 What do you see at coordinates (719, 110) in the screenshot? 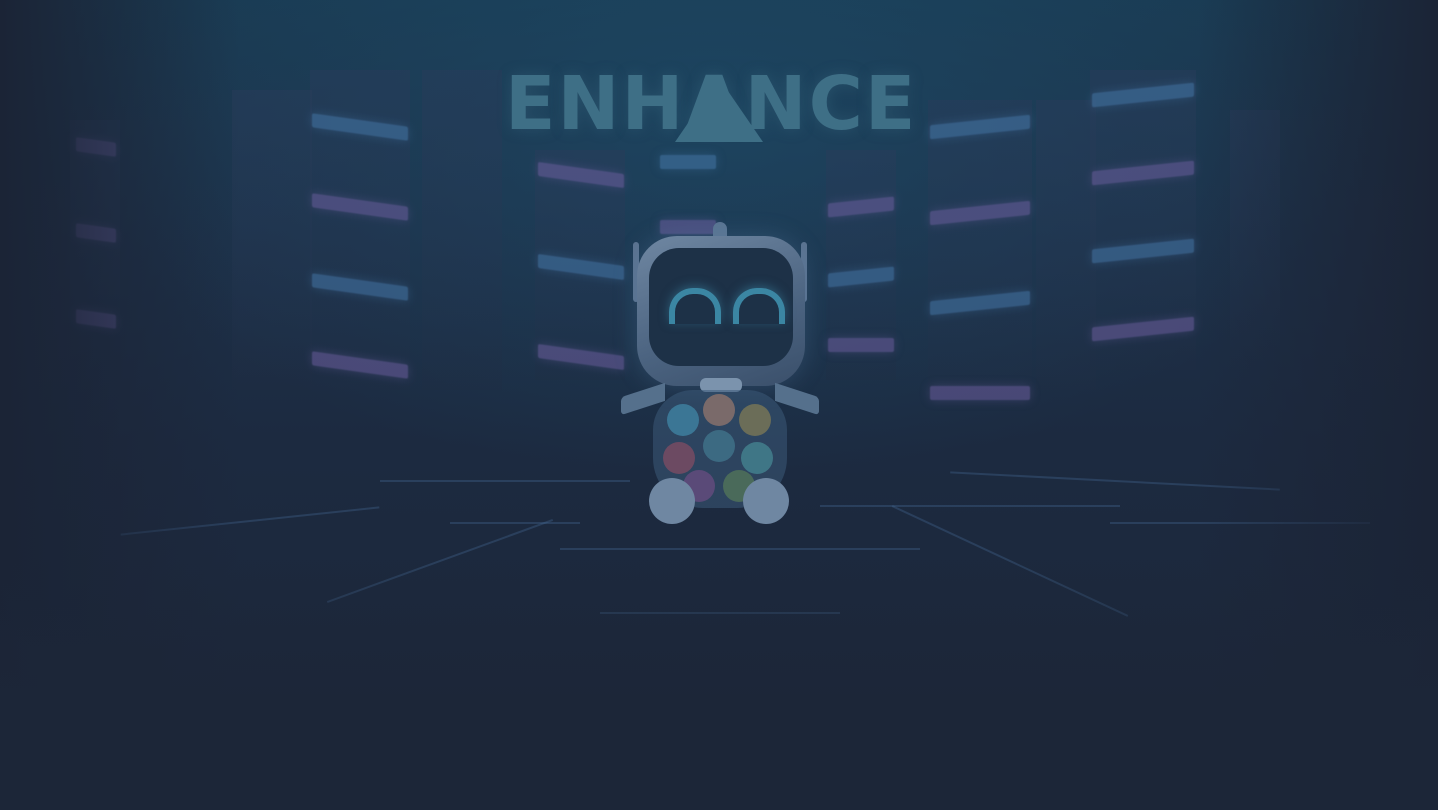
I see `enhance-logo-triangle-icon` at bounding box center [719, 110].